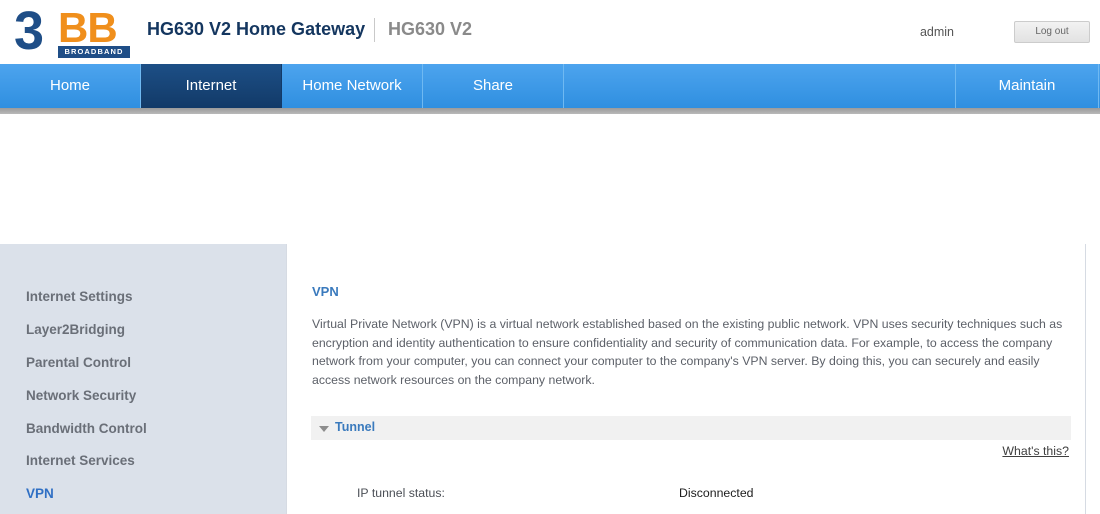  Describe the element at coordinates (79, 296) in the screenshot. I see `sidebar-item-internet-settings: Internet Settings` at that location.